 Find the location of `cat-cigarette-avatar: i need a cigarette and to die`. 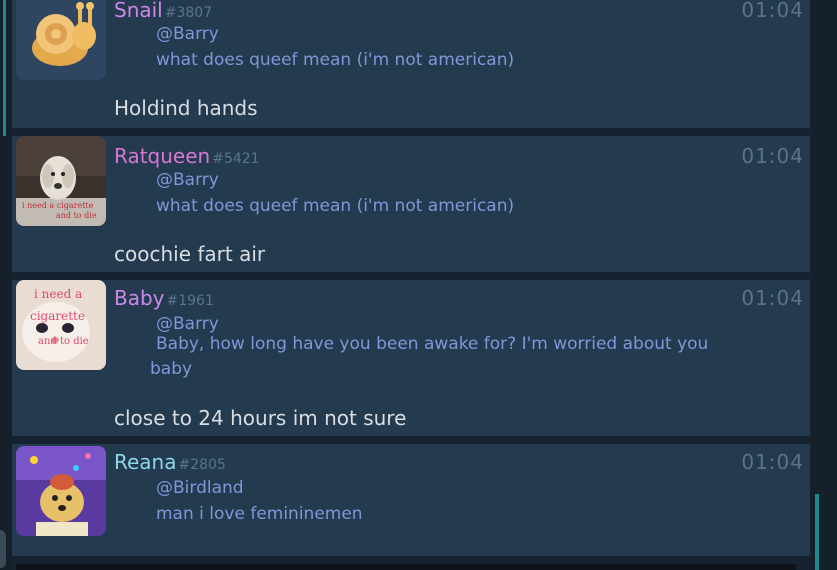

cat-cigarette-avatar: i need a cigarette and to die is located at coordinates (61, 325).